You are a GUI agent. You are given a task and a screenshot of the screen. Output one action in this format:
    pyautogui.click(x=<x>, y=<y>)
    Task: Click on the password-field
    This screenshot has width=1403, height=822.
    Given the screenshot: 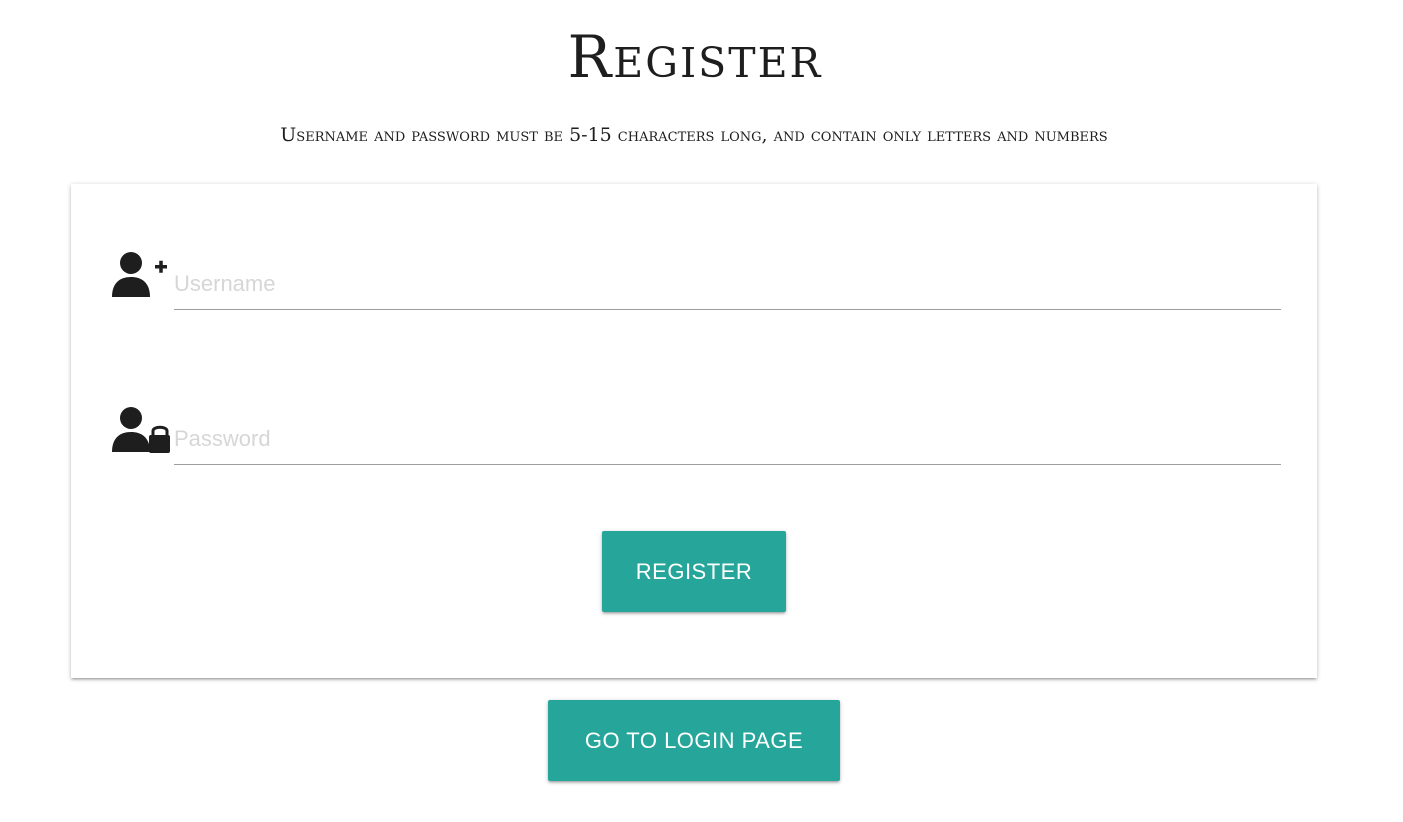 What is the action you would take?
    pyautogui.click(x=696, y=435)
    